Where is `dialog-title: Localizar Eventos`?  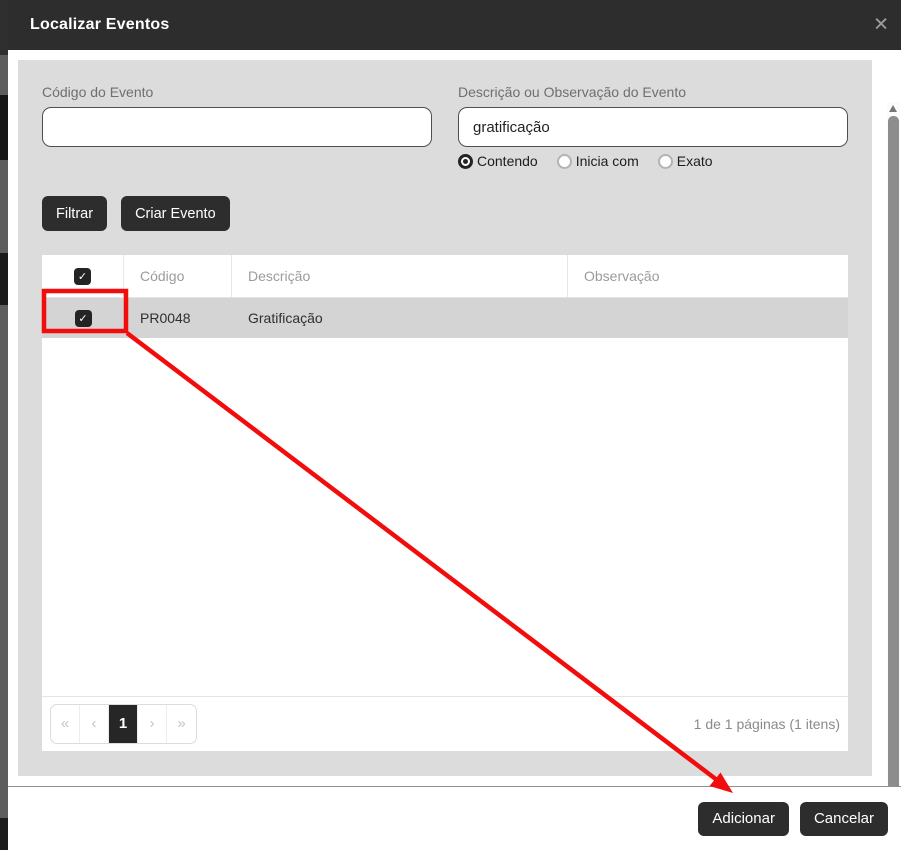
dialog-title: Localizar Eventos is located at coordinates (100, 24).